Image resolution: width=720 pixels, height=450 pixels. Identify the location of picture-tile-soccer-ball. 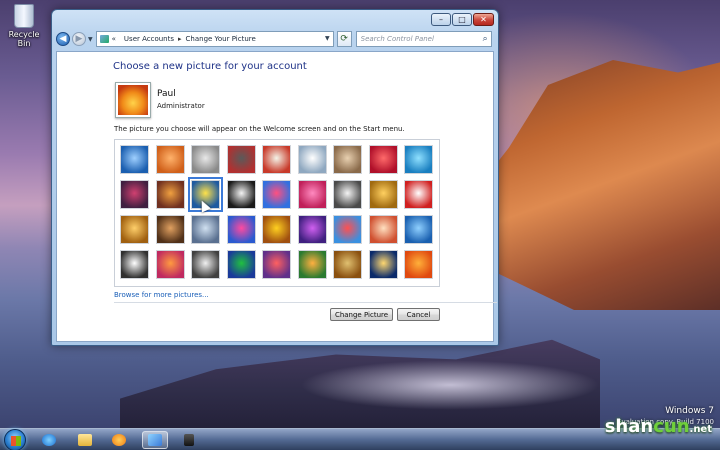
(134, 264).